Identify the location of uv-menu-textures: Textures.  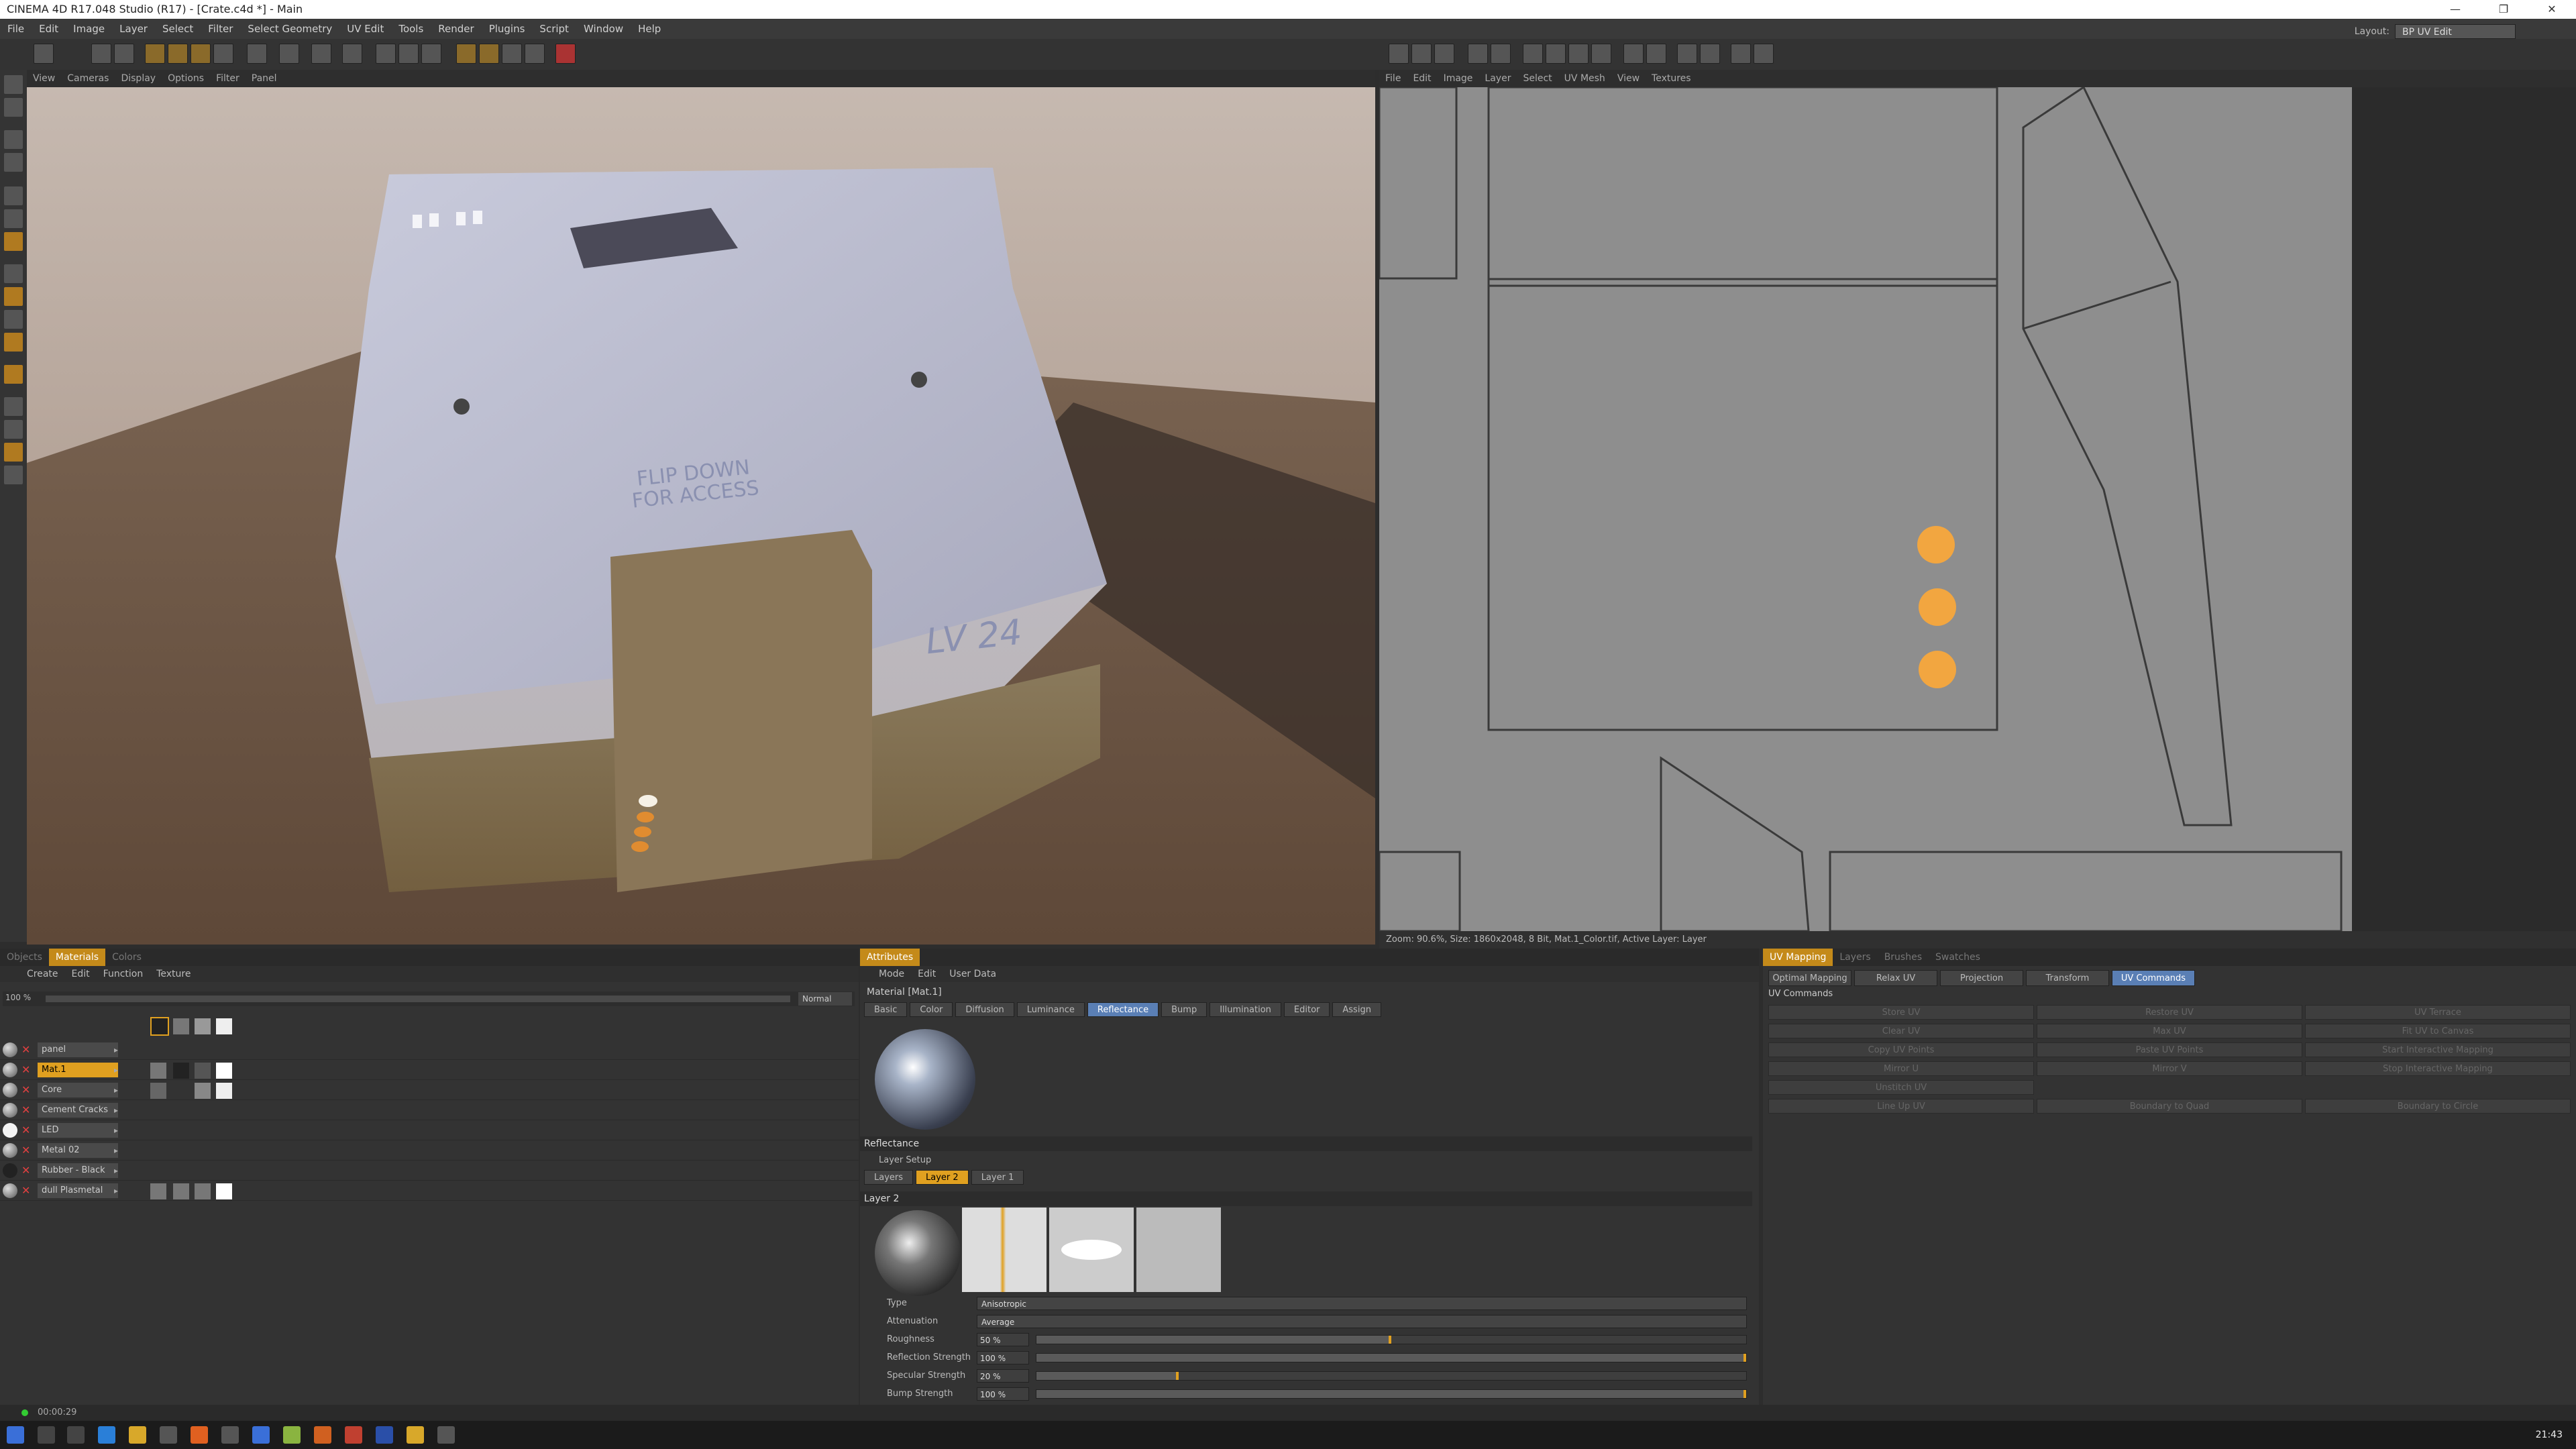
(1671, 78).